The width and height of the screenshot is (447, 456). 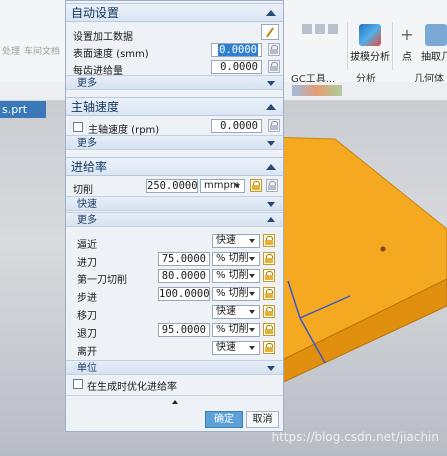 What do you see at coordinates (174, 203) in the screenshot?
I see `rapid-toggle: 快速` at bounding box center [174, 203].